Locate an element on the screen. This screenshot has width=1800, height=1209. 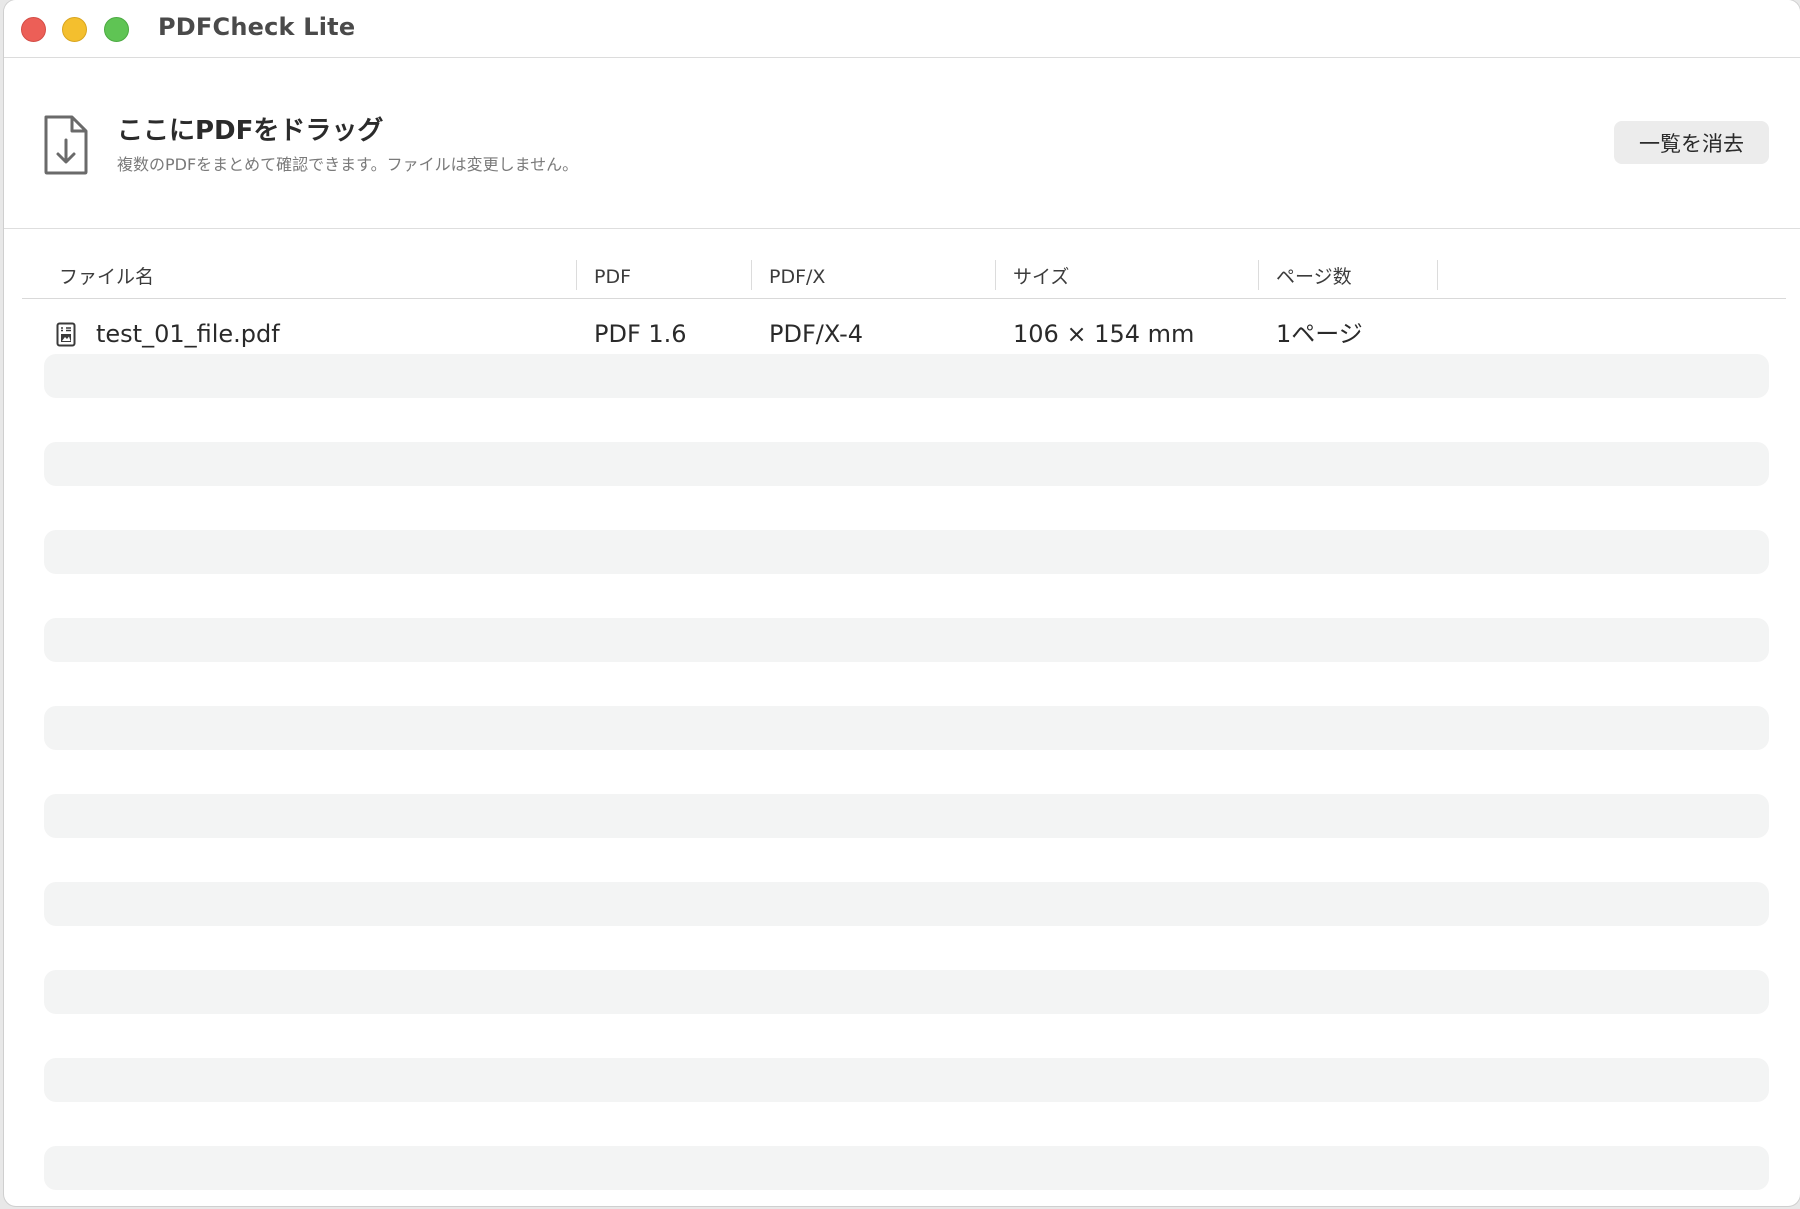
column-header-pdfx: PDF/X is located at coordinates (797, 277).